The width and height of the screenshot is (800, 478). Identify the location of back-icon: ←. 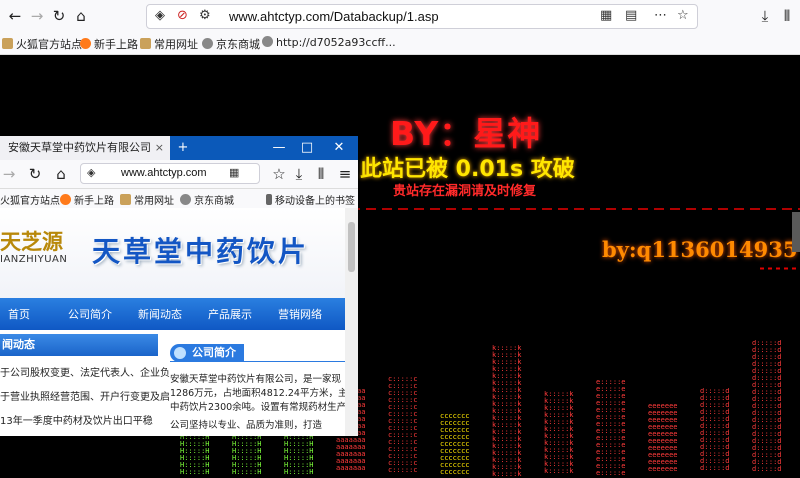
(15, 16).